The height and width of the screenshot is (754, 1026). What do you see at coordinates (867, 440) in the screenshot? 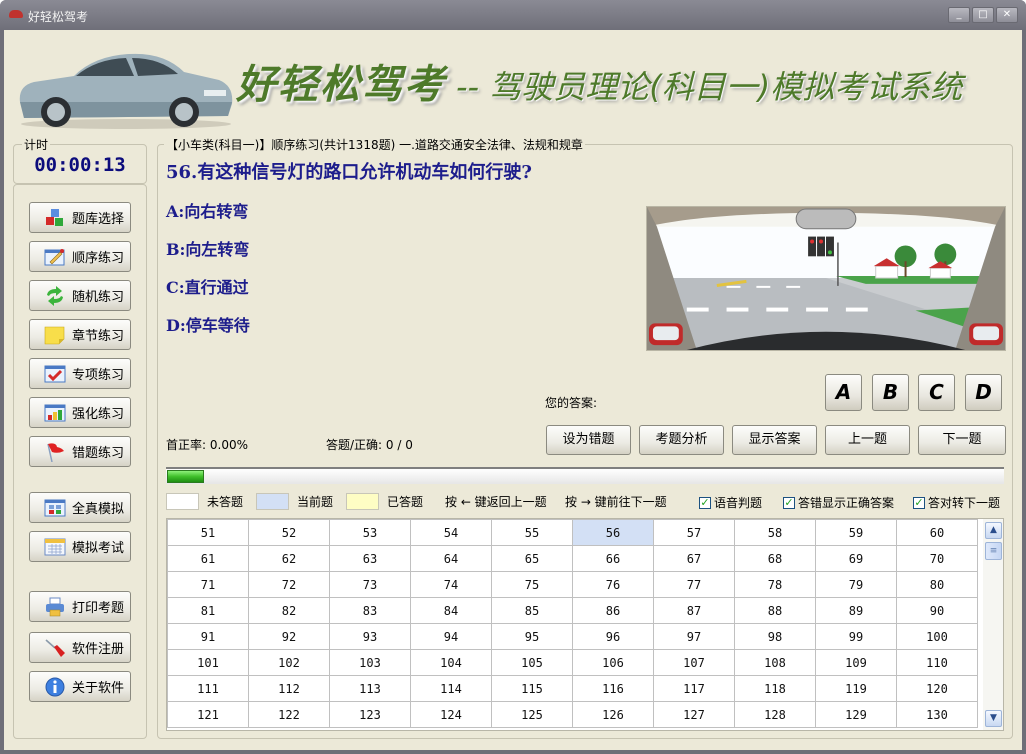
I see `previous-question-button: 上一题` at bounding box center [867, 440].